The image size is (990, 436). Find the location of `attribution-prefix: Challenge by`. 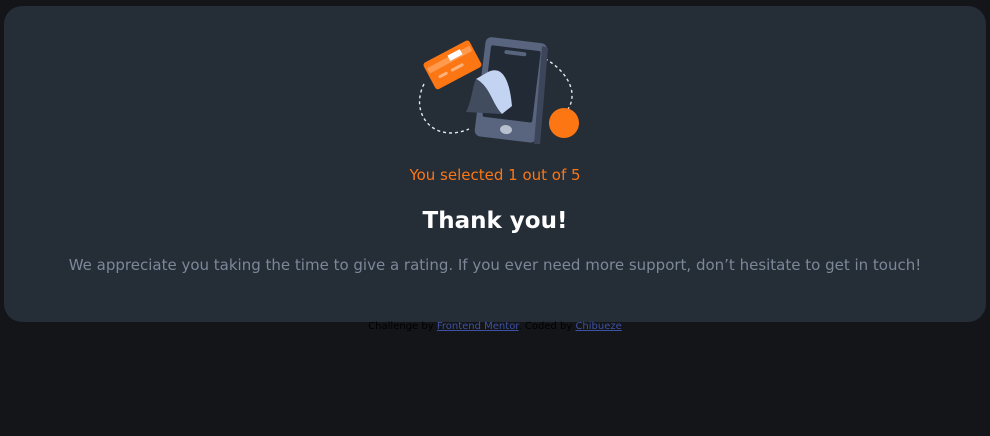

attribution-prefix: Challenge by is located at coordinates (401, 326).